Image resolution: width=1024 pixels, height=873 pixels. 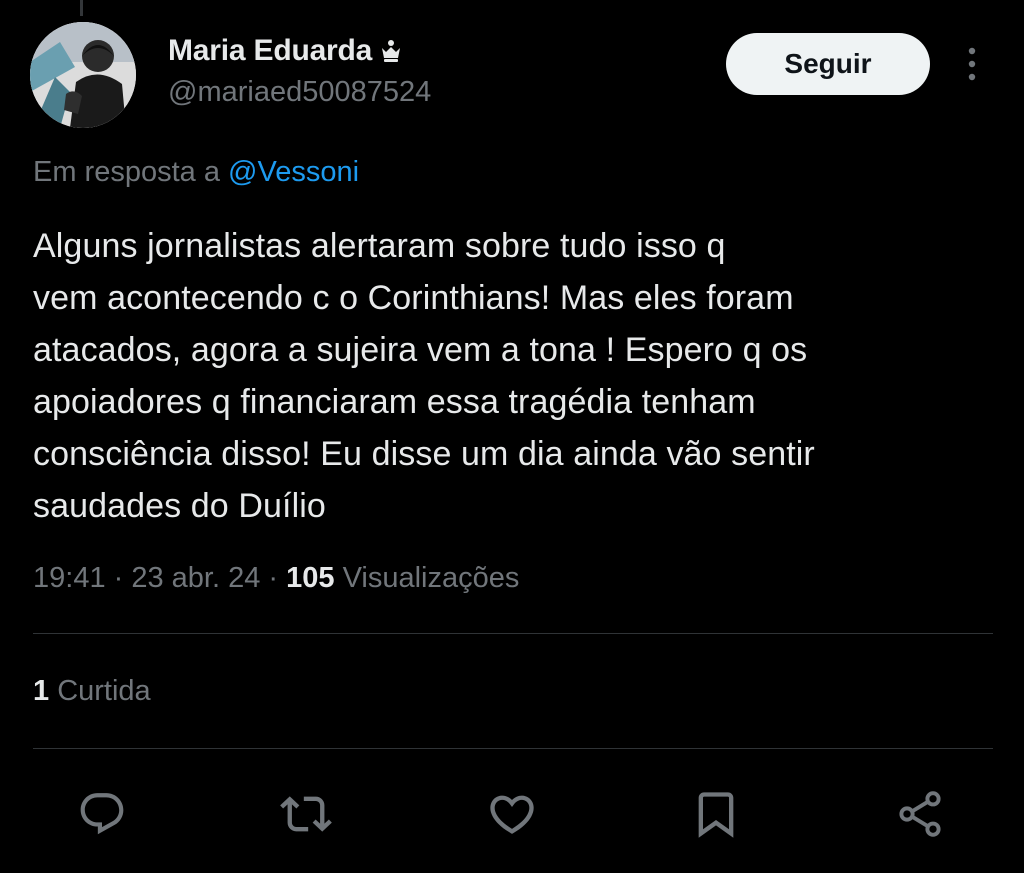 What do you see at coordinates (131, 172) in the screenshot?
I see `reply-context-prefix: Em resposta a` at bounding box center [131, 172].